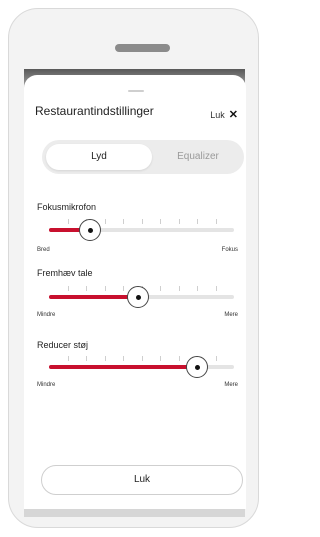 The height and width of the screenshot is (537, 320). What do you see at coordinates (46, 385) in the screenshot?
I see `slider-min-label-reduce-noise: Mindre` at bounding box center [46, 385].